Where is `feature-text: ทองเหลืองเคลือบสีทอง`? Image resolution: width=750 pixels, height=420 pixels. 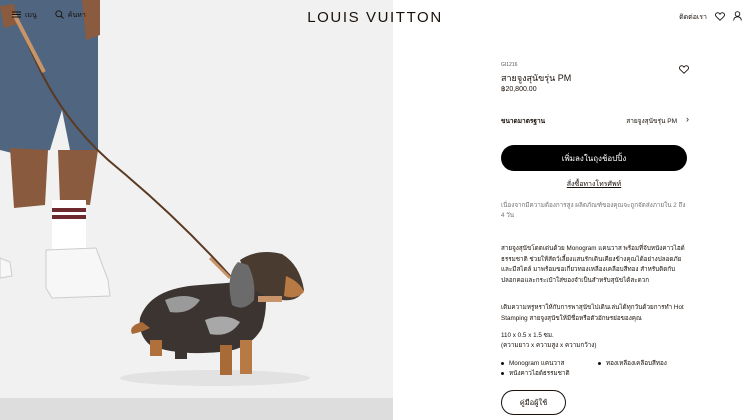
feature-text: ทองเหลืองเคลือบสีทอง is located at coordinates (636, 363).